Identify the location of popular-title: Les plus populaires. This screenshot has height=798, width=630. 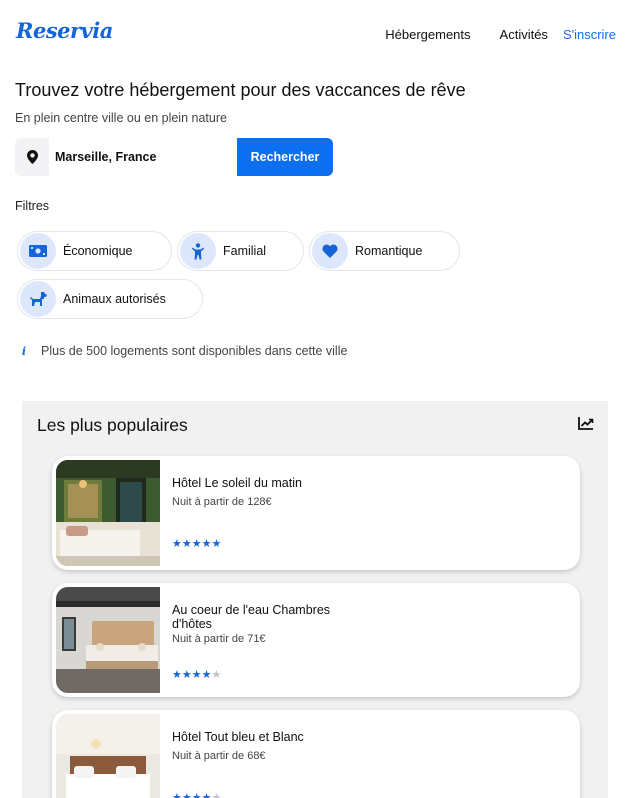
(112, 425).